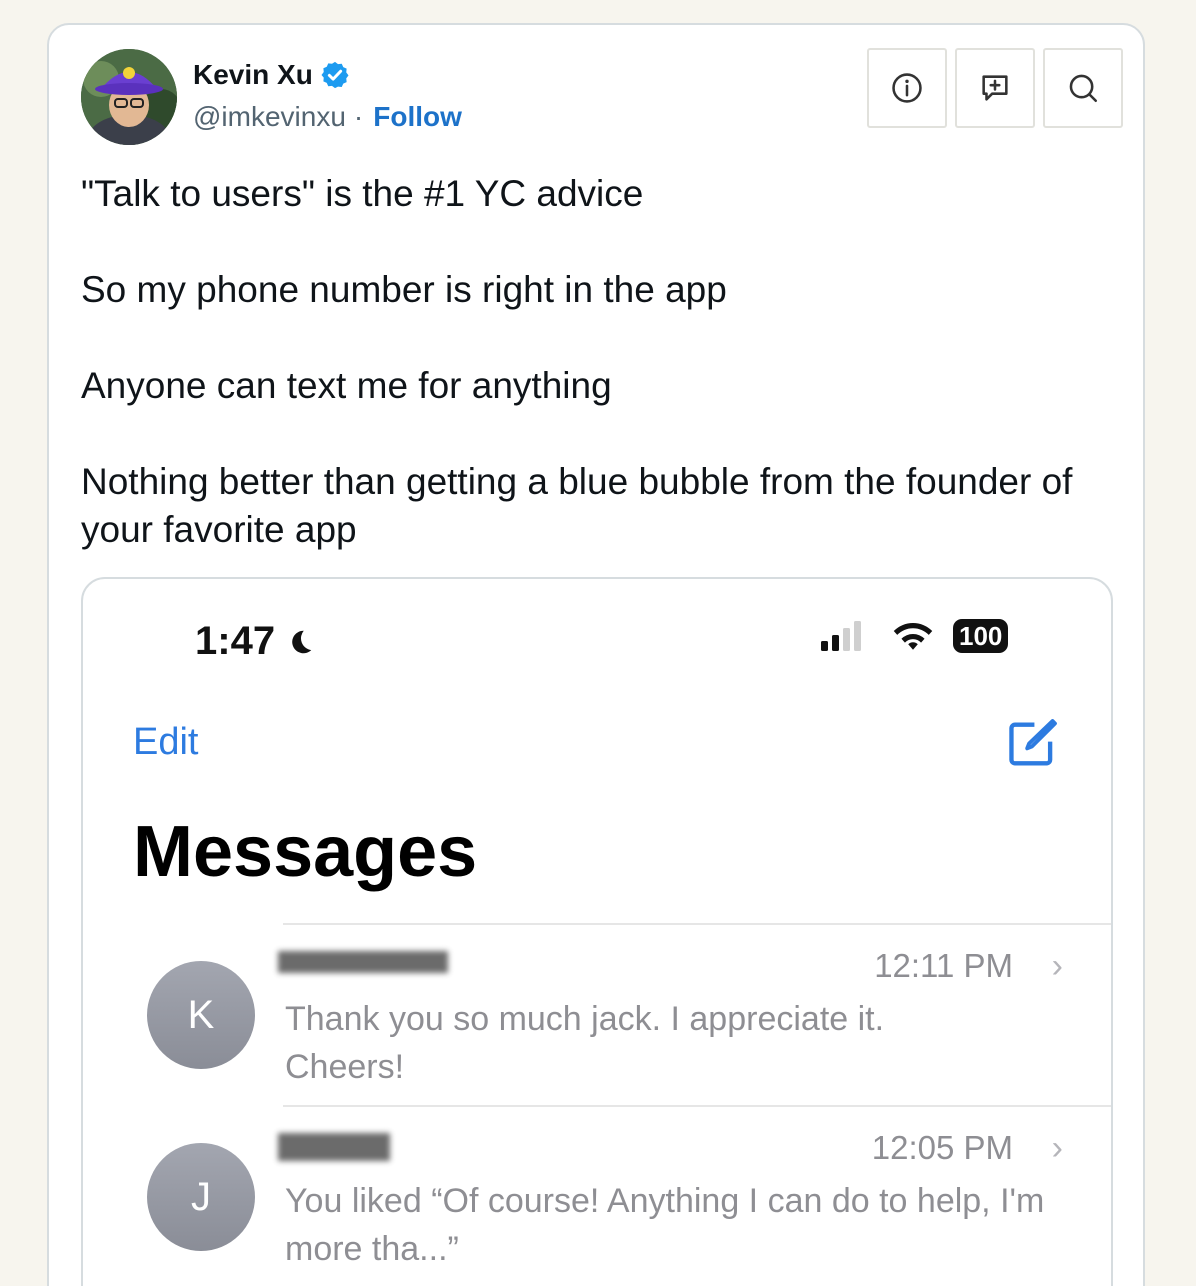  I want to click on reply-button, so click(995, 88).